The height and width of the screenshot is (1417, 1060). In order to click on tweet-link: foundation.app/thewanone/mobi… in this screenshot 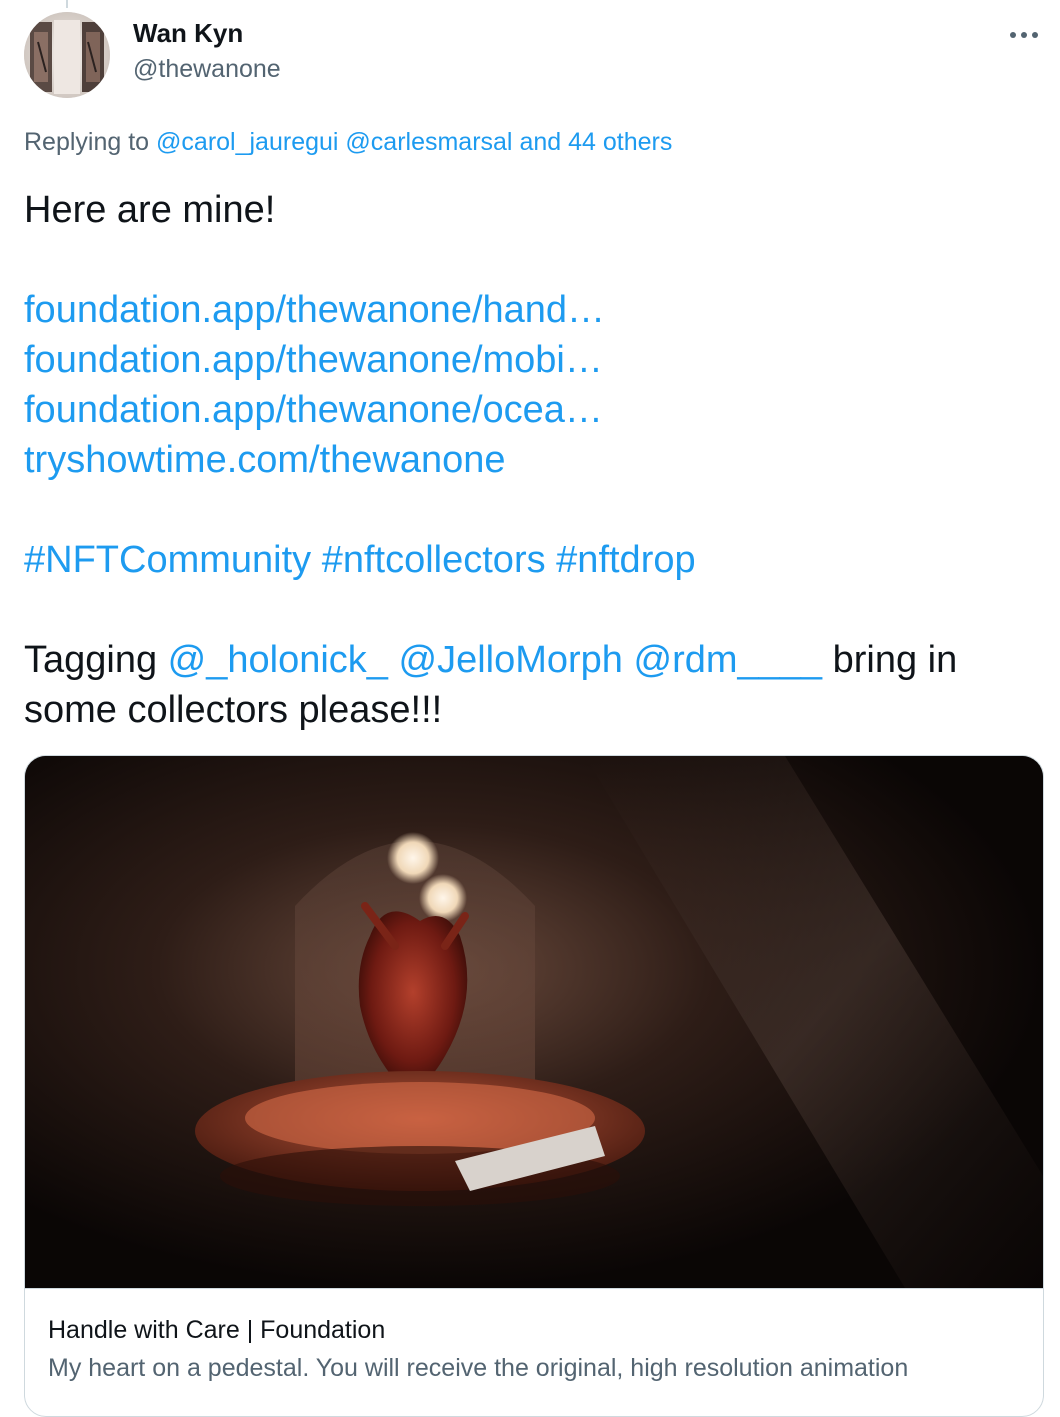, I will do `click(529, 360)`.